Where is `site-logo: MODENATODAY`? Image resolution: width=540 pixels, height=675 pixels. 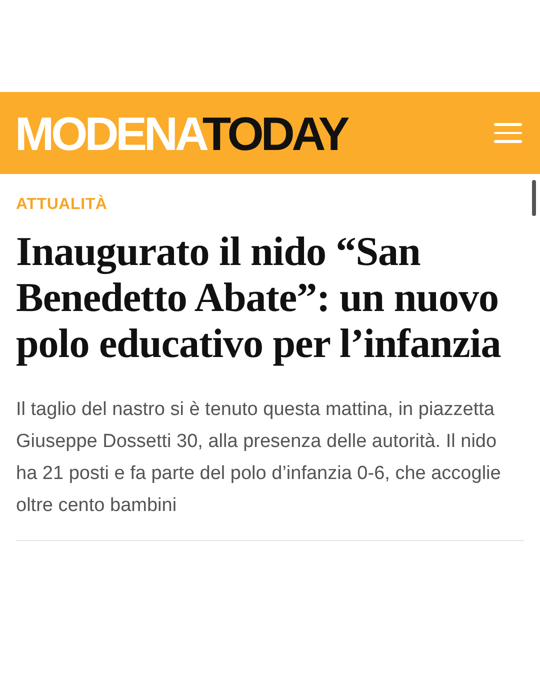 site-logo: MODENATODAY is located at coordinates (181, 133).